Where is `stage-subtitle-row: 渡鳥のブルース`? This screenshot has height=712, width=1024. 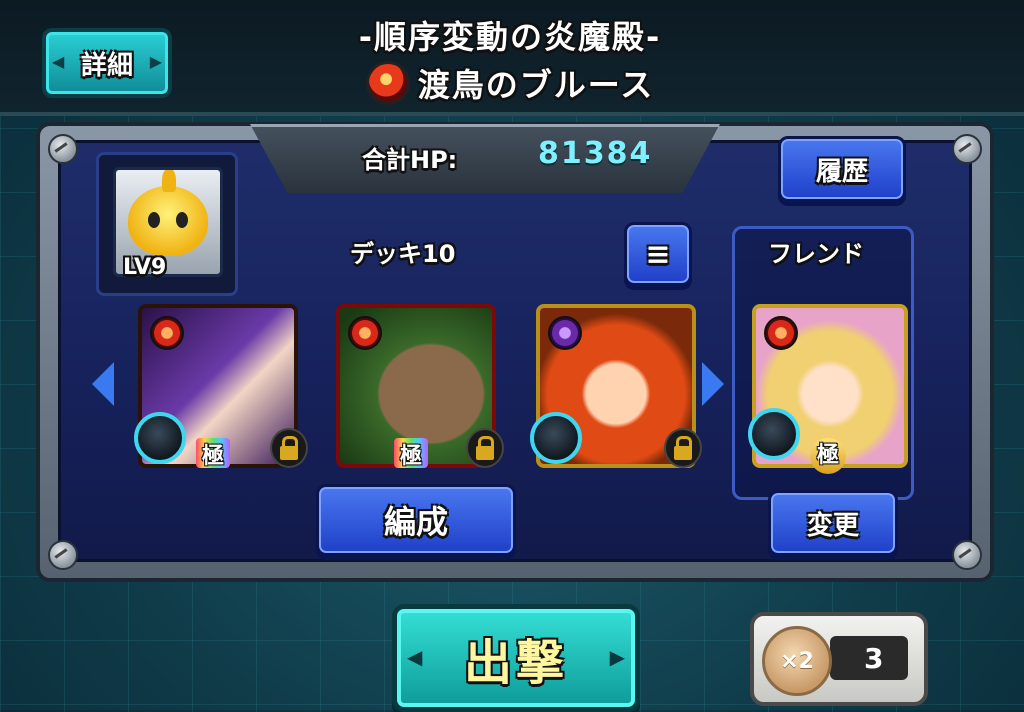 stage-subtitle-row: 渡鳥のブルース is located at coordinates (510, 83).